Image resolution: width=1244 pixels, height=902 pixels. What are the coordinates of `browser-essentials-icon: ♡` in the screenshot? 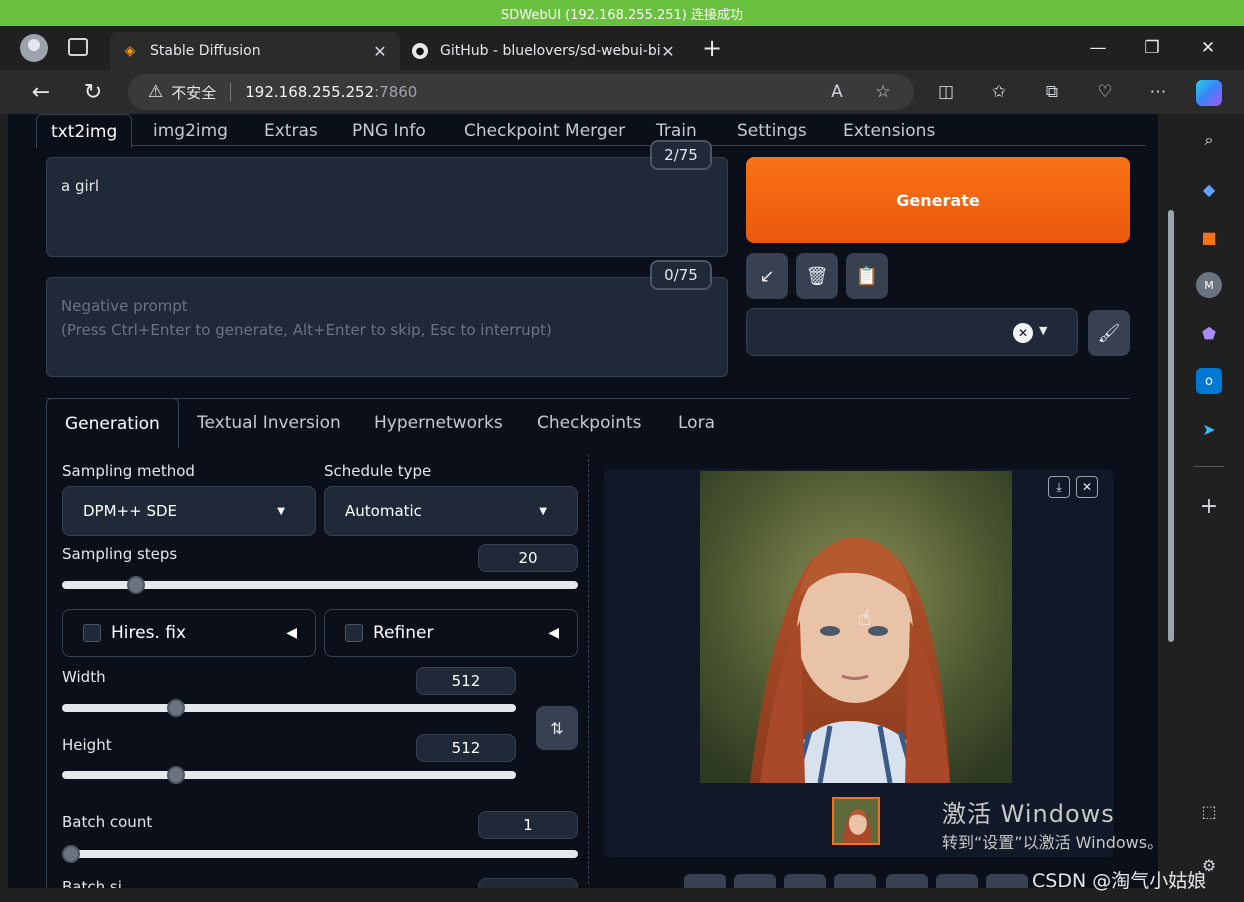 It's located at (1105, 92).